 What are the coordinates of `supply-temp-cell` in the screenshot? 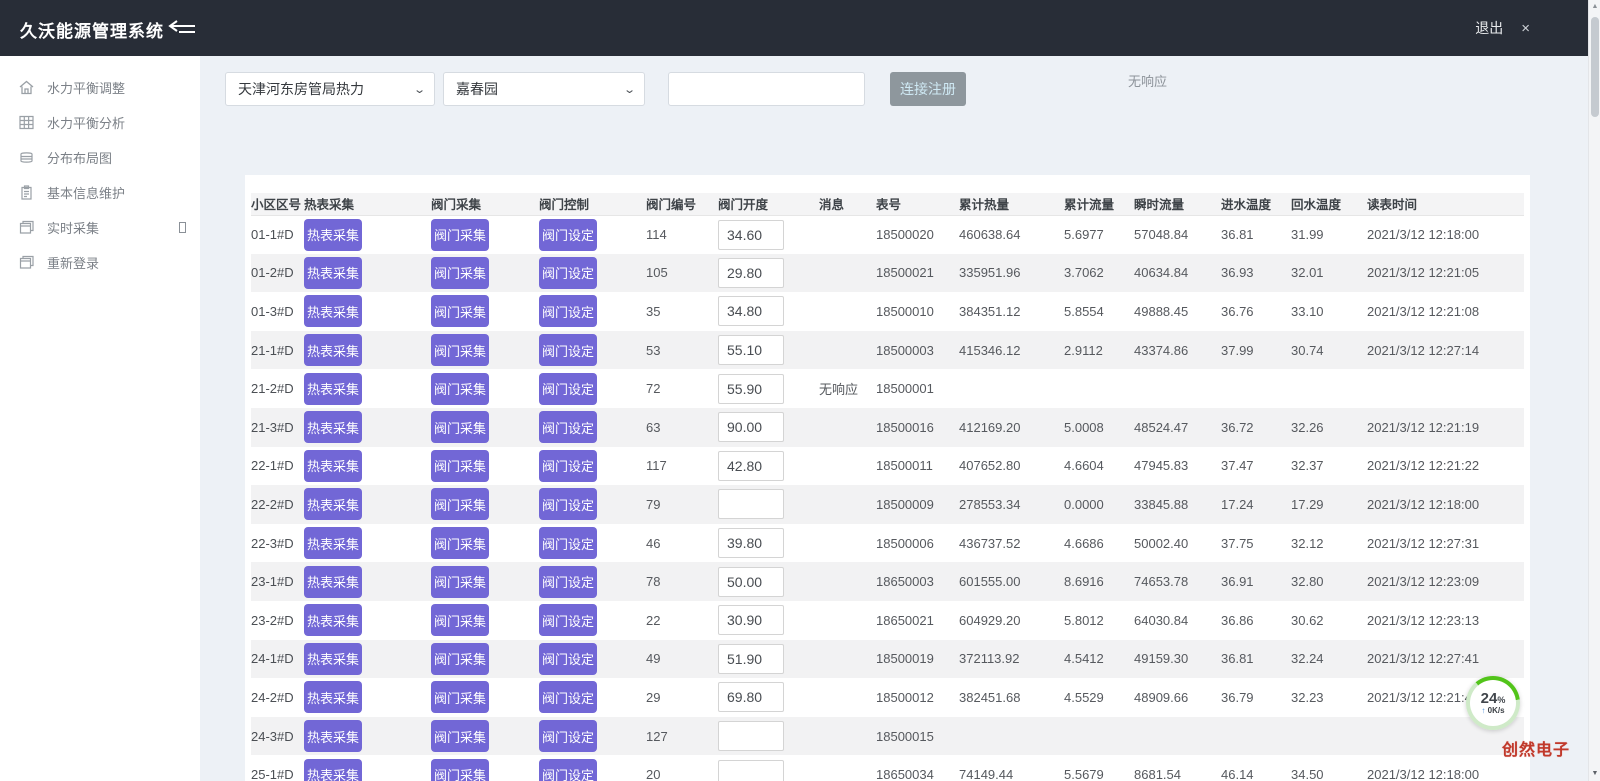 It's located at (1256, 388).